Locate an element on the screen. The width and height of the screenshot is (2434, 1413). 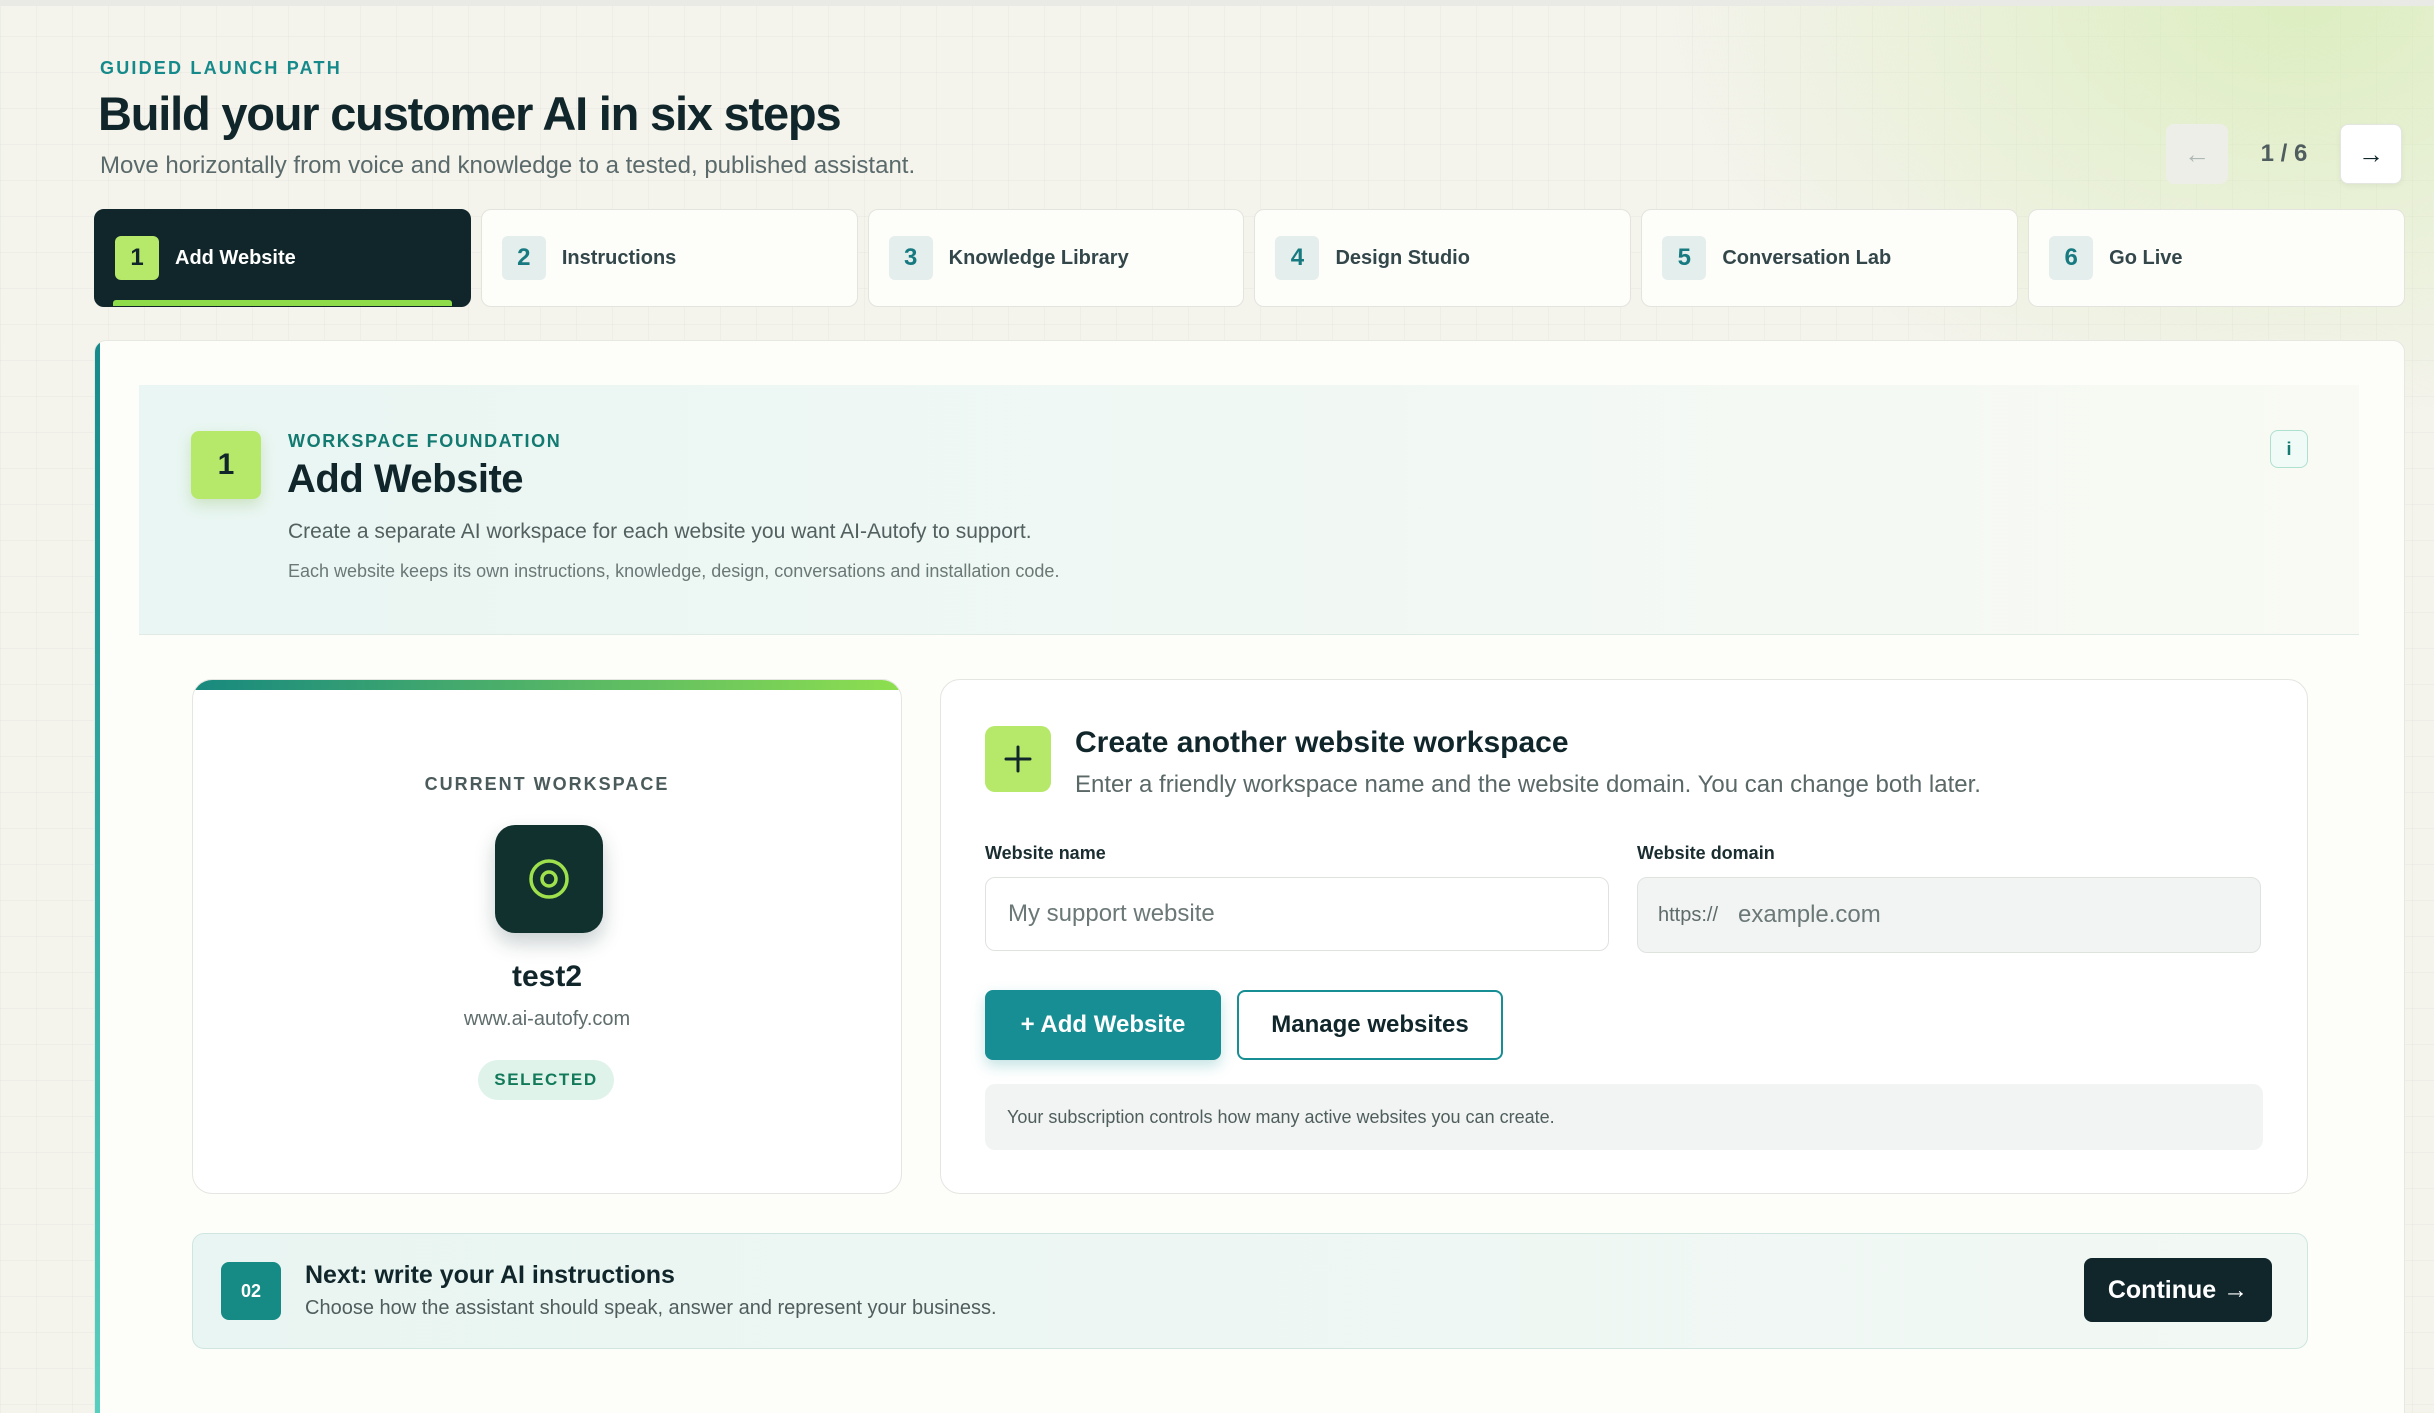
workspace-label: CURRENT WORKSPACE is located at coordinates (547, 784).